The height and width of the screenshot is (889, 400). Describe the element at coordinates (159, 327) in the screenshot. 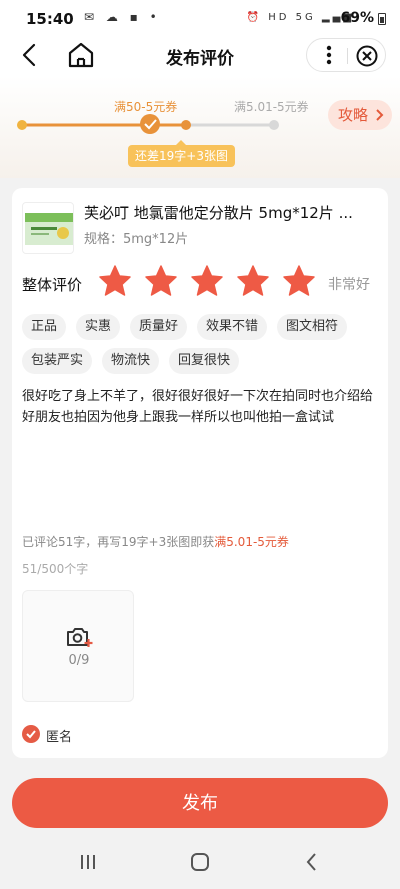

I see `tag-chip: 质量好` at that location.